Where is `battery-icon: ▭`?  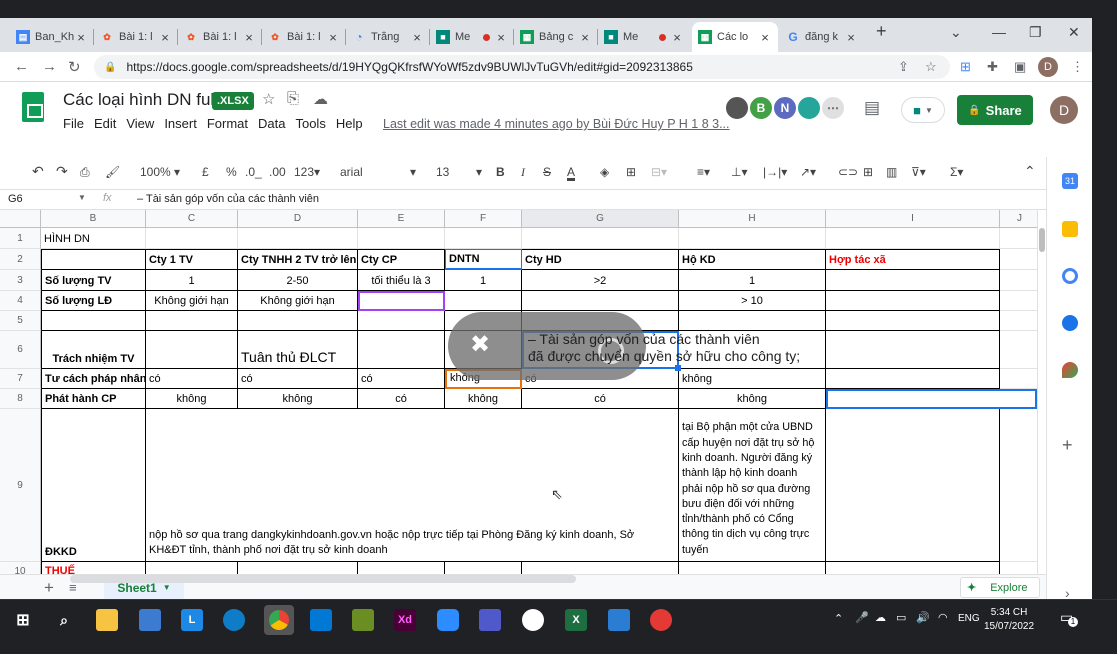
battery-icon: ▭ is located at coordinates (901, 617).